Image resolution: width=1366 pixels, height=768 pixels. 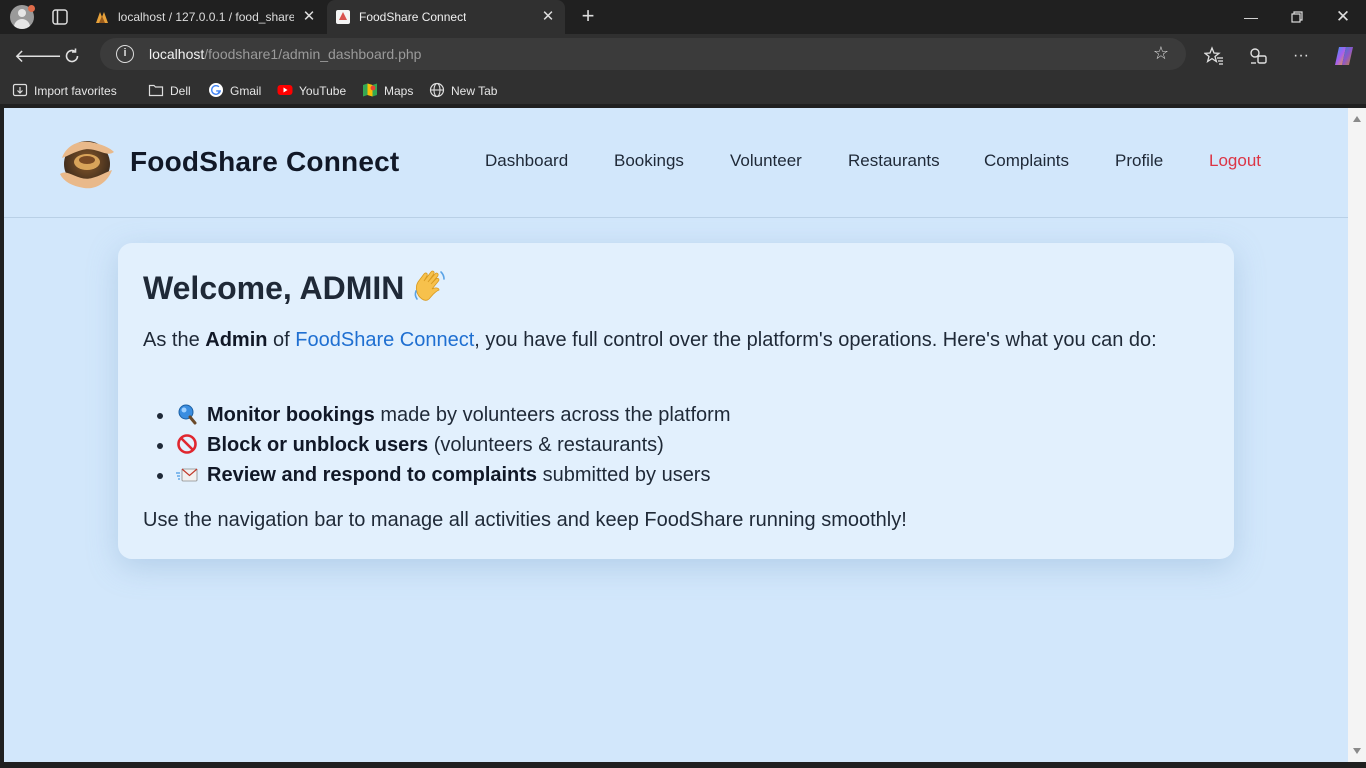 I want to click on add-favorite-star-icon: ☆, so click(x=1161, y=53).